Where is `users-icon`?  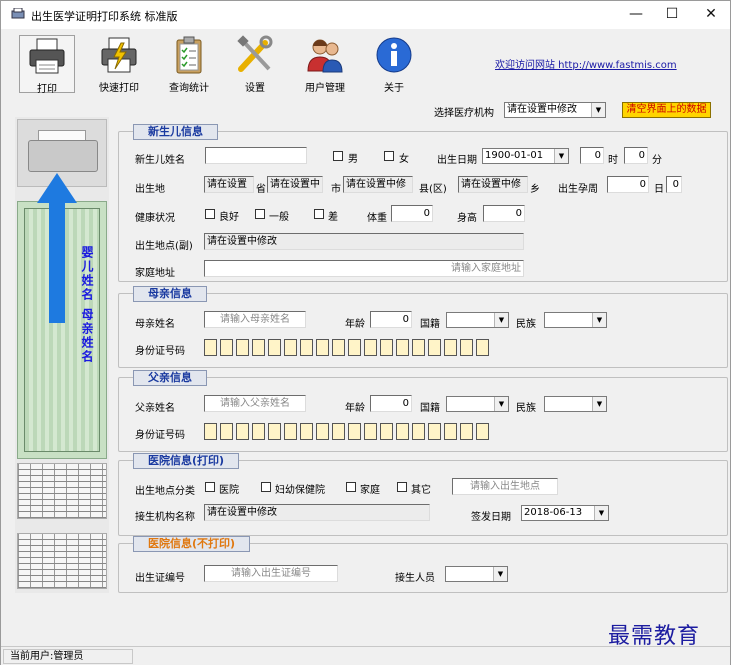 users-icon is located at coordinates (325, 56).